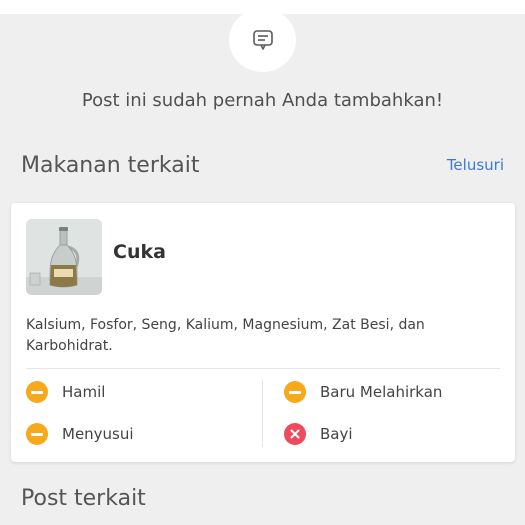 The width and height of the screenshot is (525, 525). What do you see at coordinates (139, 252) in the screenshot?
I see `food-name: Cuka` at bounding box center [139, 252].